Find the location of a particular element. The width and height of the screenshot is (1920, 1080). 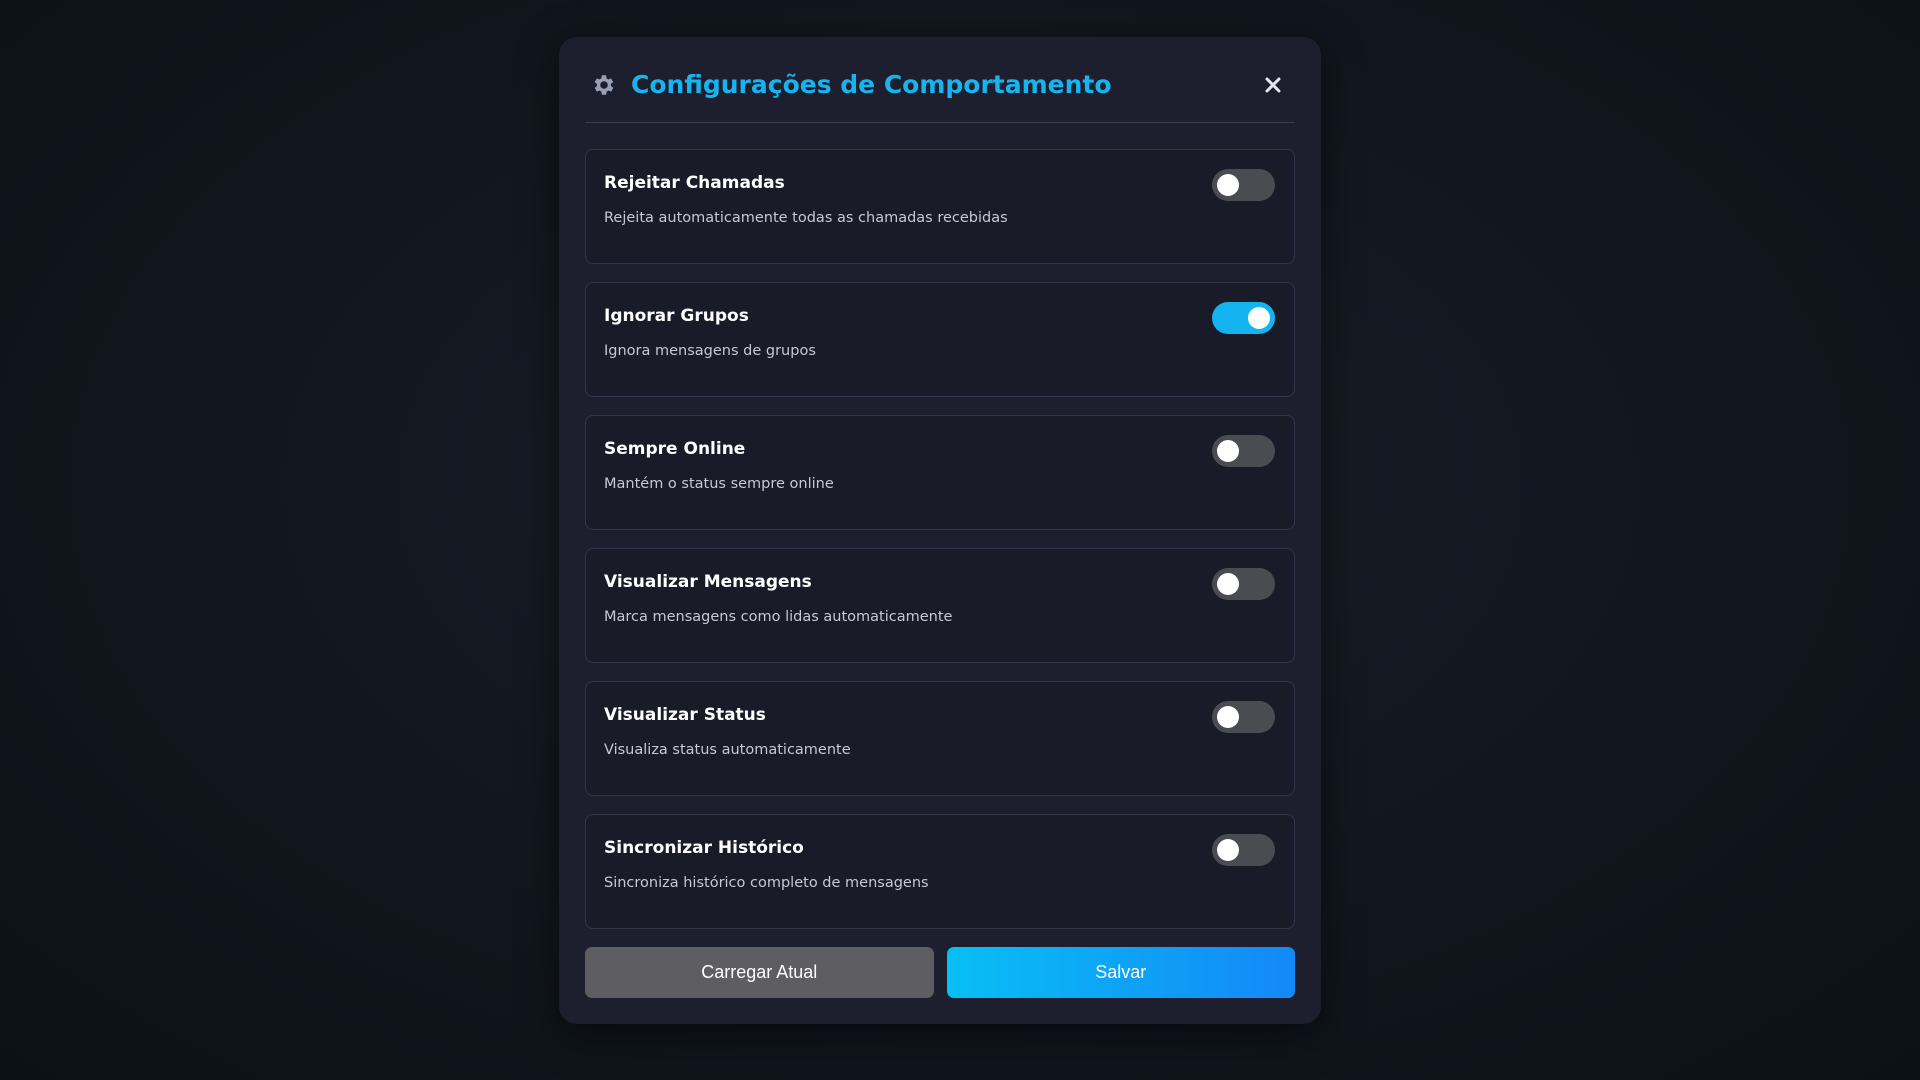

gear-icon is located at coordinates (604, 85).